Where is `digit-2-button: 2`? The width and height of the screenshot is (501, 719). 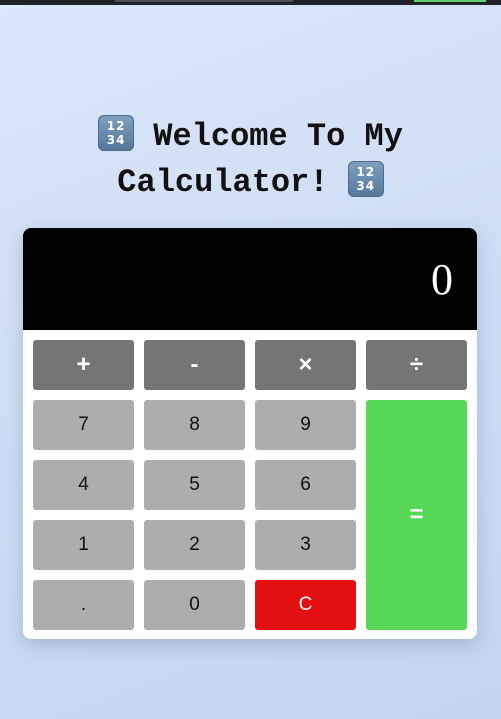 digit-2-button: 2 is located at coordinates (194, 545).